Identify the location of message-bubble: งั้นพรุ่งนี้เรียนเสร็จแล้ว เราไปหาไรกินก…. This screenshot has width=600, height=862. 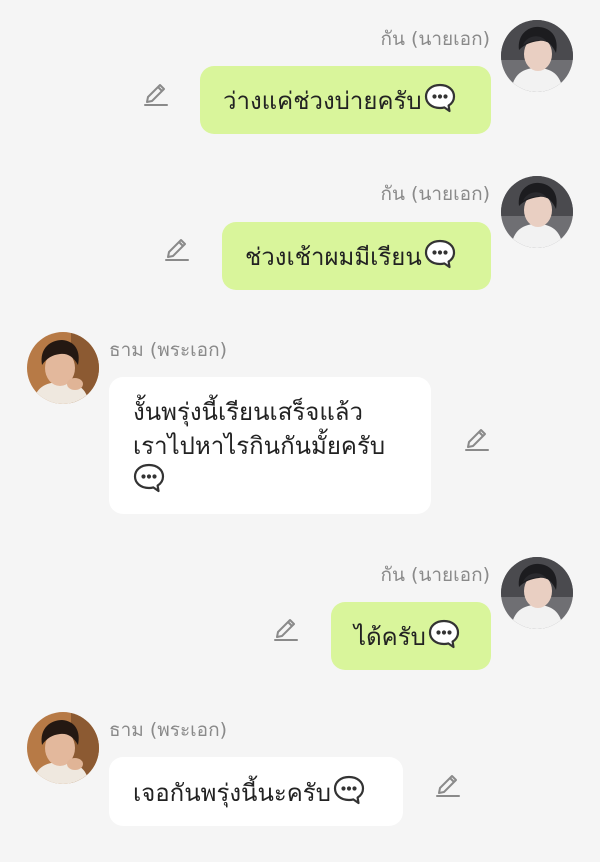
(270, 445).